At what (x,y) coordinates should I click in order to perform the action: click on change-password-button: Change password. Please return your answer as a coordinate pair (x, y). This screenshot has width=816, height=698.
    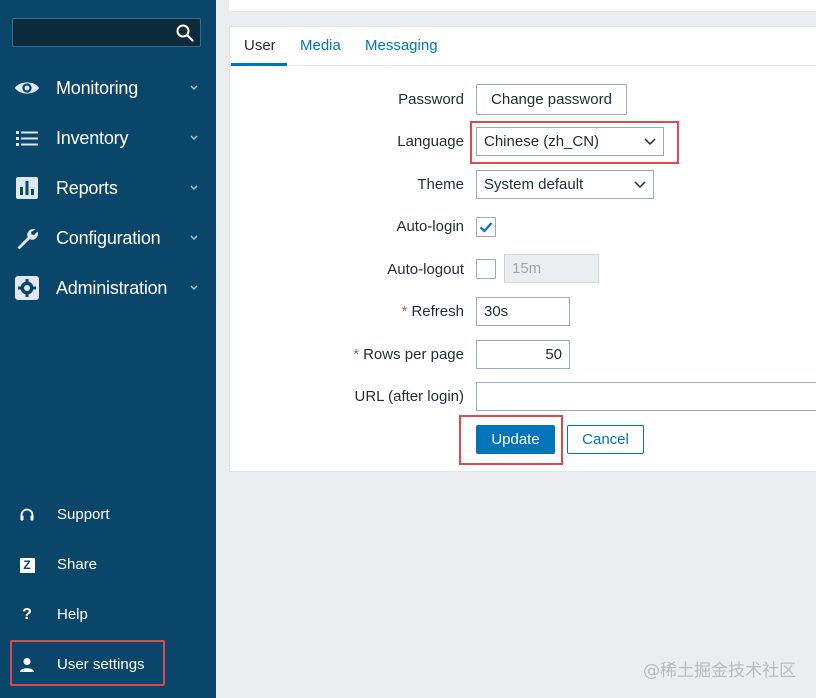
    Looking at the image, I should click on (551, 99).